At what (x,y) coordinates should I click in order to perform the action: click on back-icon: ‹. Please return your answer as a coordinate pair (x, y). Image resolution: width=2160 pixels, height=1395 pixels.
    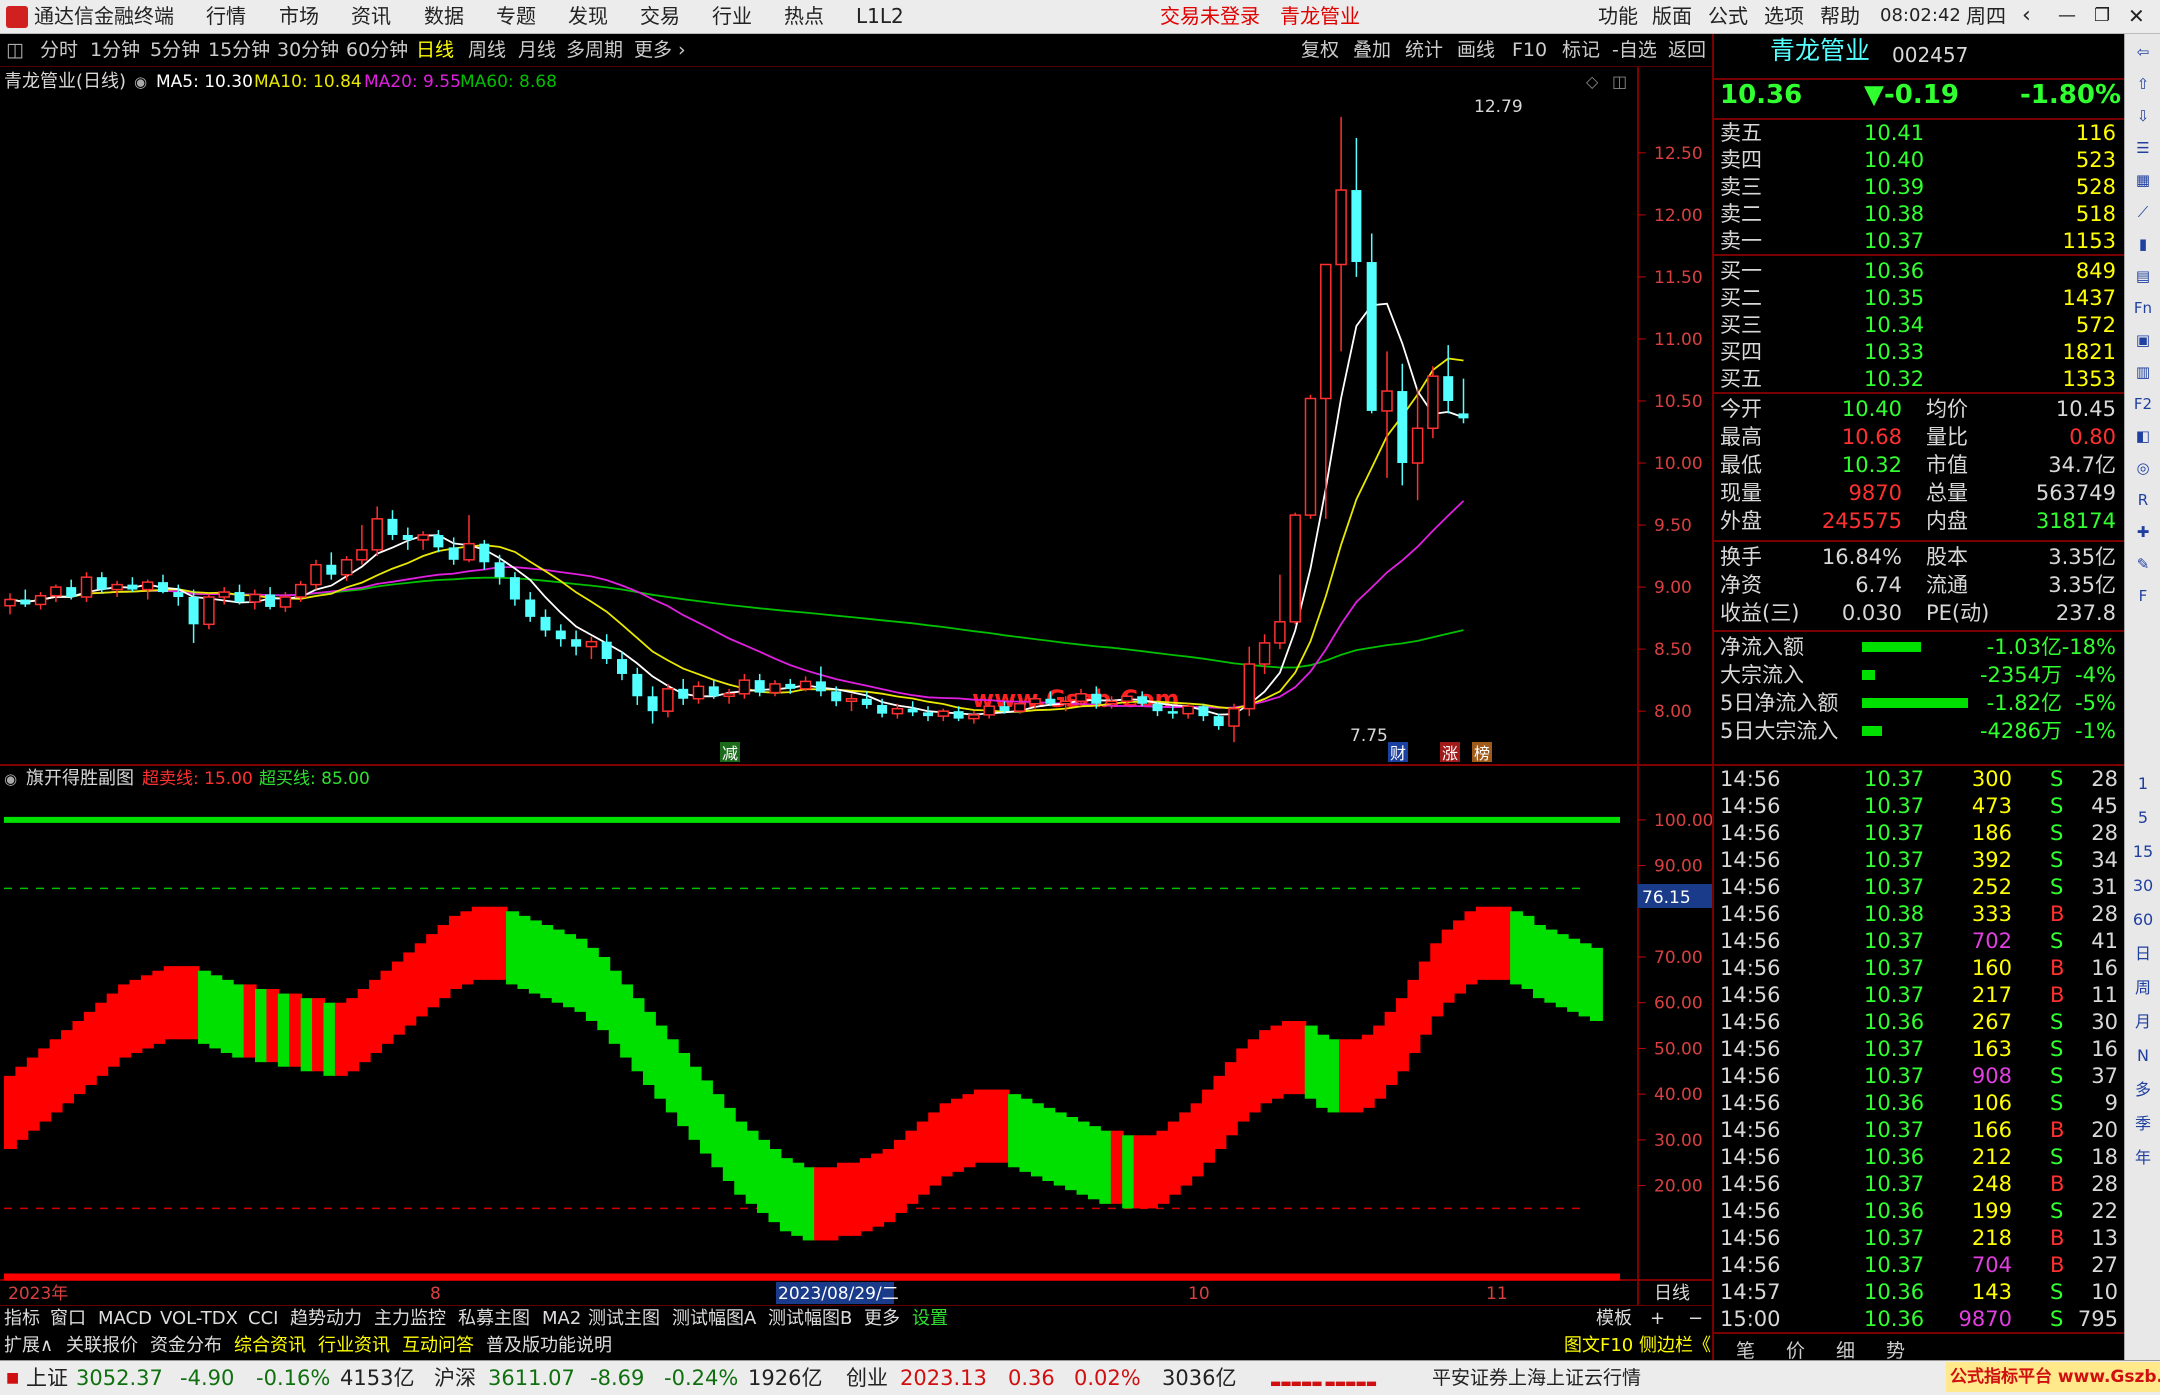
    Looking at the image, I should click on (2026, 16).